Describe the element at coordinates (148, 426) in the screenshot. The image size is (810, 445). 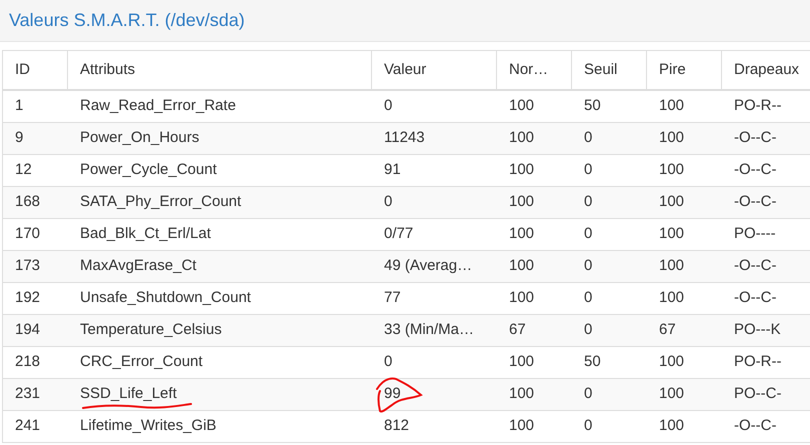
I see `table-cell-text: Lifetime_Writes_GiB` at that location.